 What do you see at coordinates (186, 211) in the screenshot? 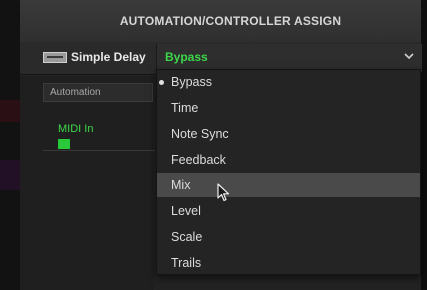
I see `menu-item-label: Level` at bounding box center [186, 211].